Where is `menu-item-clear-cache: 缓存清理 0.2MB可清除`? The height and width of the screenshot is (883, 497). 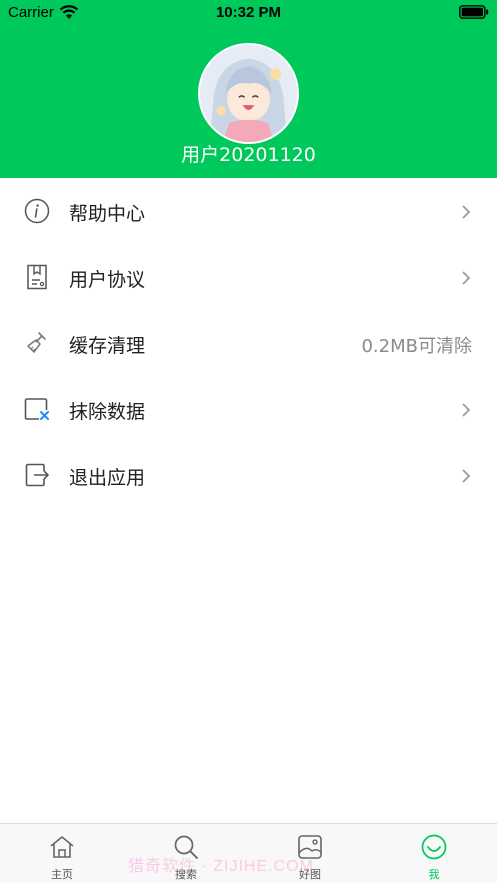
menu-item-clear-cache: 缓存清理 0.2MB可清除 is located at coordinates (248, 343).